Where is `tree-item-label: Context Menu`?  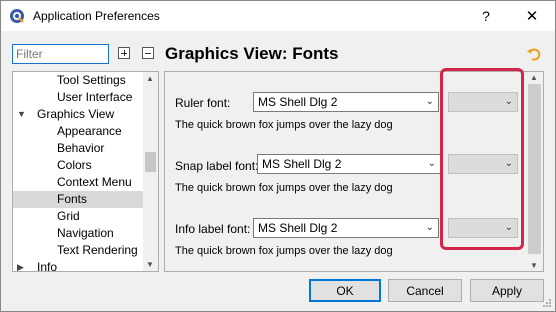
tree-item-label: Context Menu is located at coordinates (94, 182).